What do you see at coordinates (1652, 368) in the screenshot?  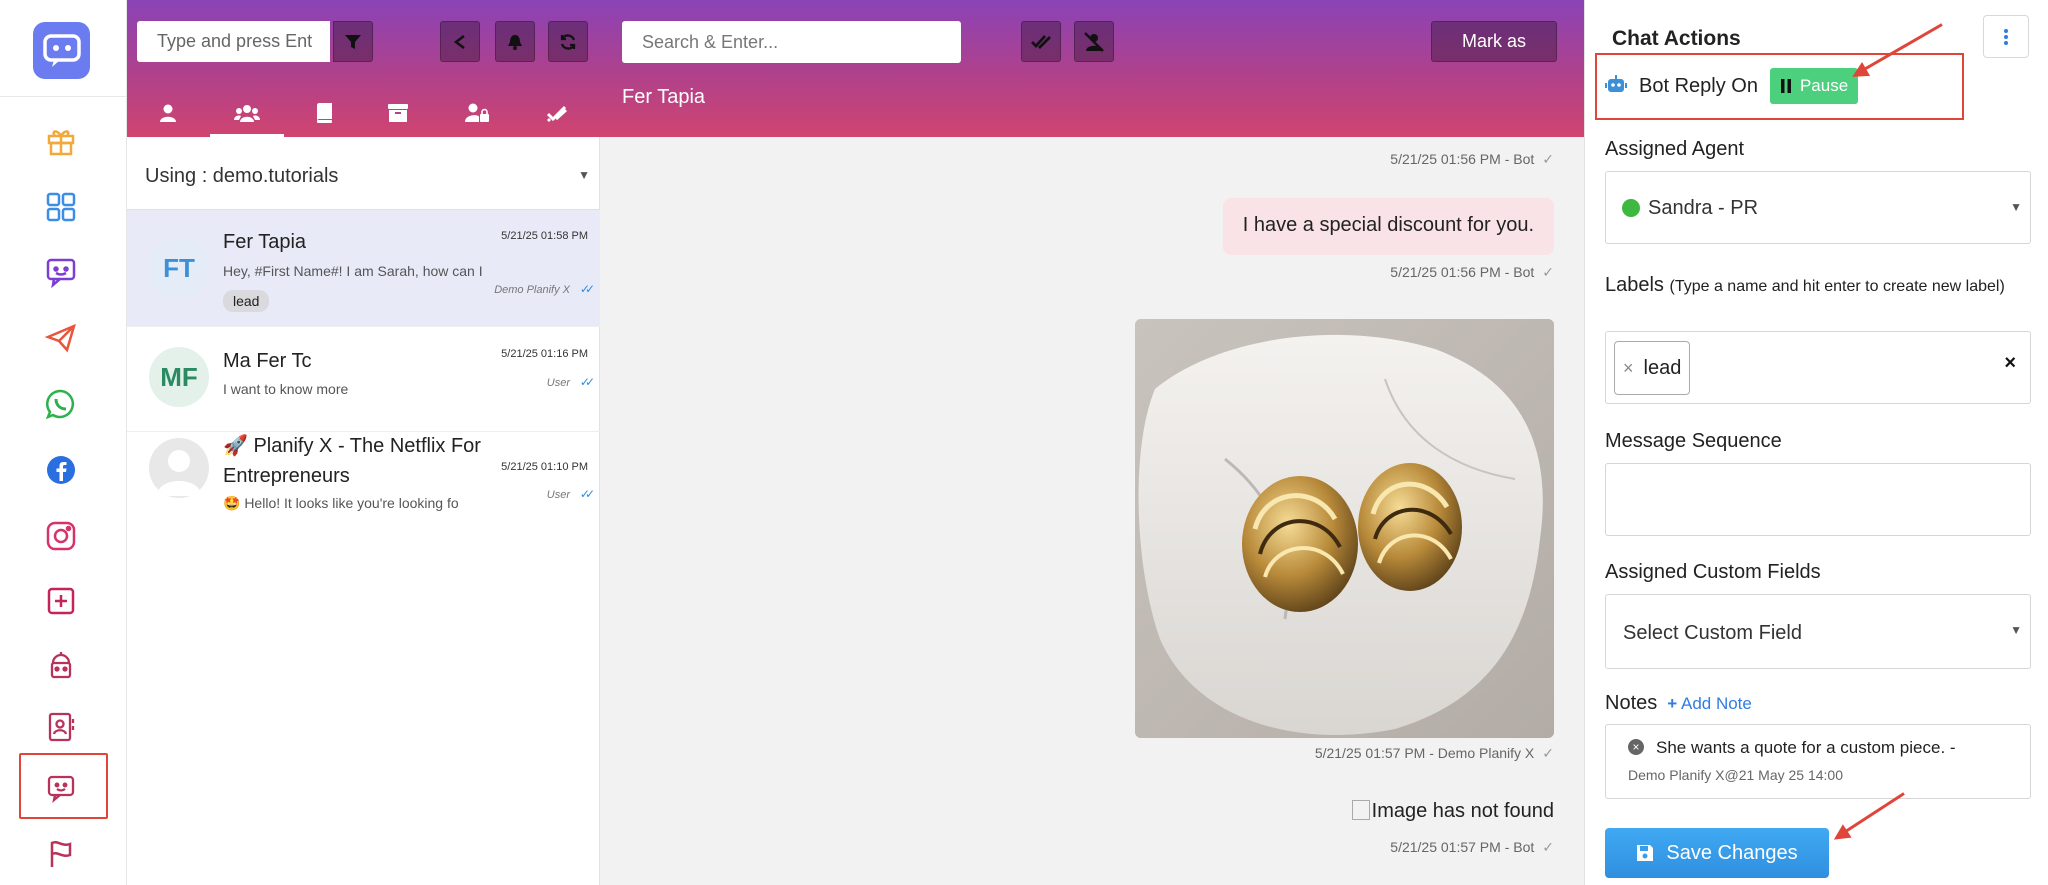 I see `label-tag: × lead` at bounding box center [1652, 368].